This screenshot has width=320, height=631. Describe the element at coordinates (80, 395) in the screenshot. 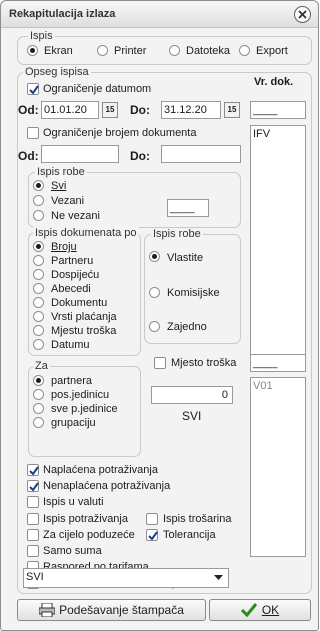

I see `radio-pos-jedinicu-label: pos.jedinicu` at that location.